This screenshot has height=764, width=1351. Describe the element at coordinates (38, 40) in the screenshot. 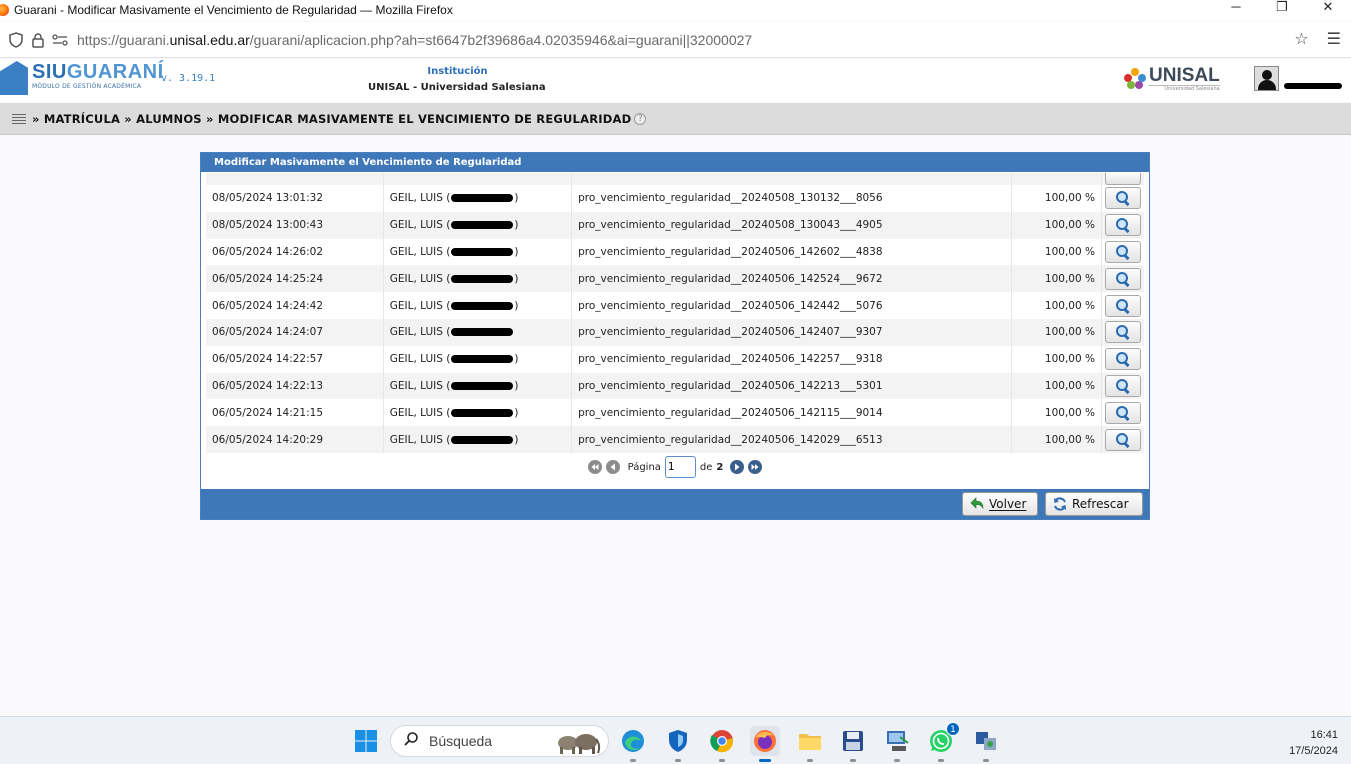

I see `lock-icon` at that location.